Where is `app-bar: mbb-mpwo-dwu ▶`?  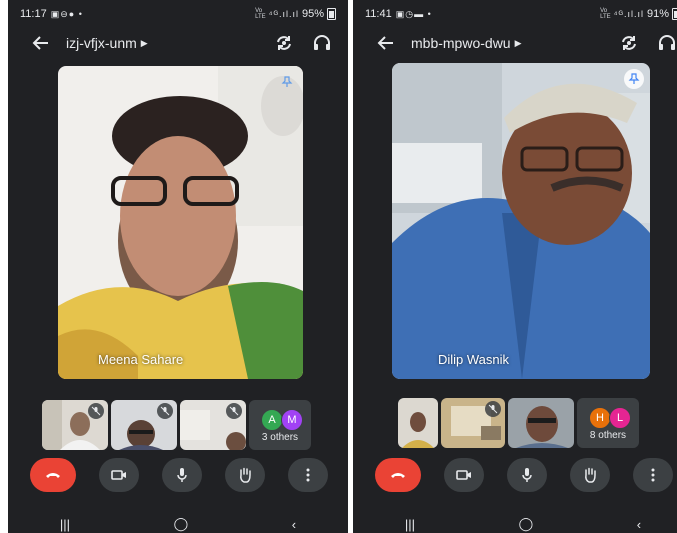
app-bar: mbb-mpwo-dwu ▶ is located at coordinates (515, 43).